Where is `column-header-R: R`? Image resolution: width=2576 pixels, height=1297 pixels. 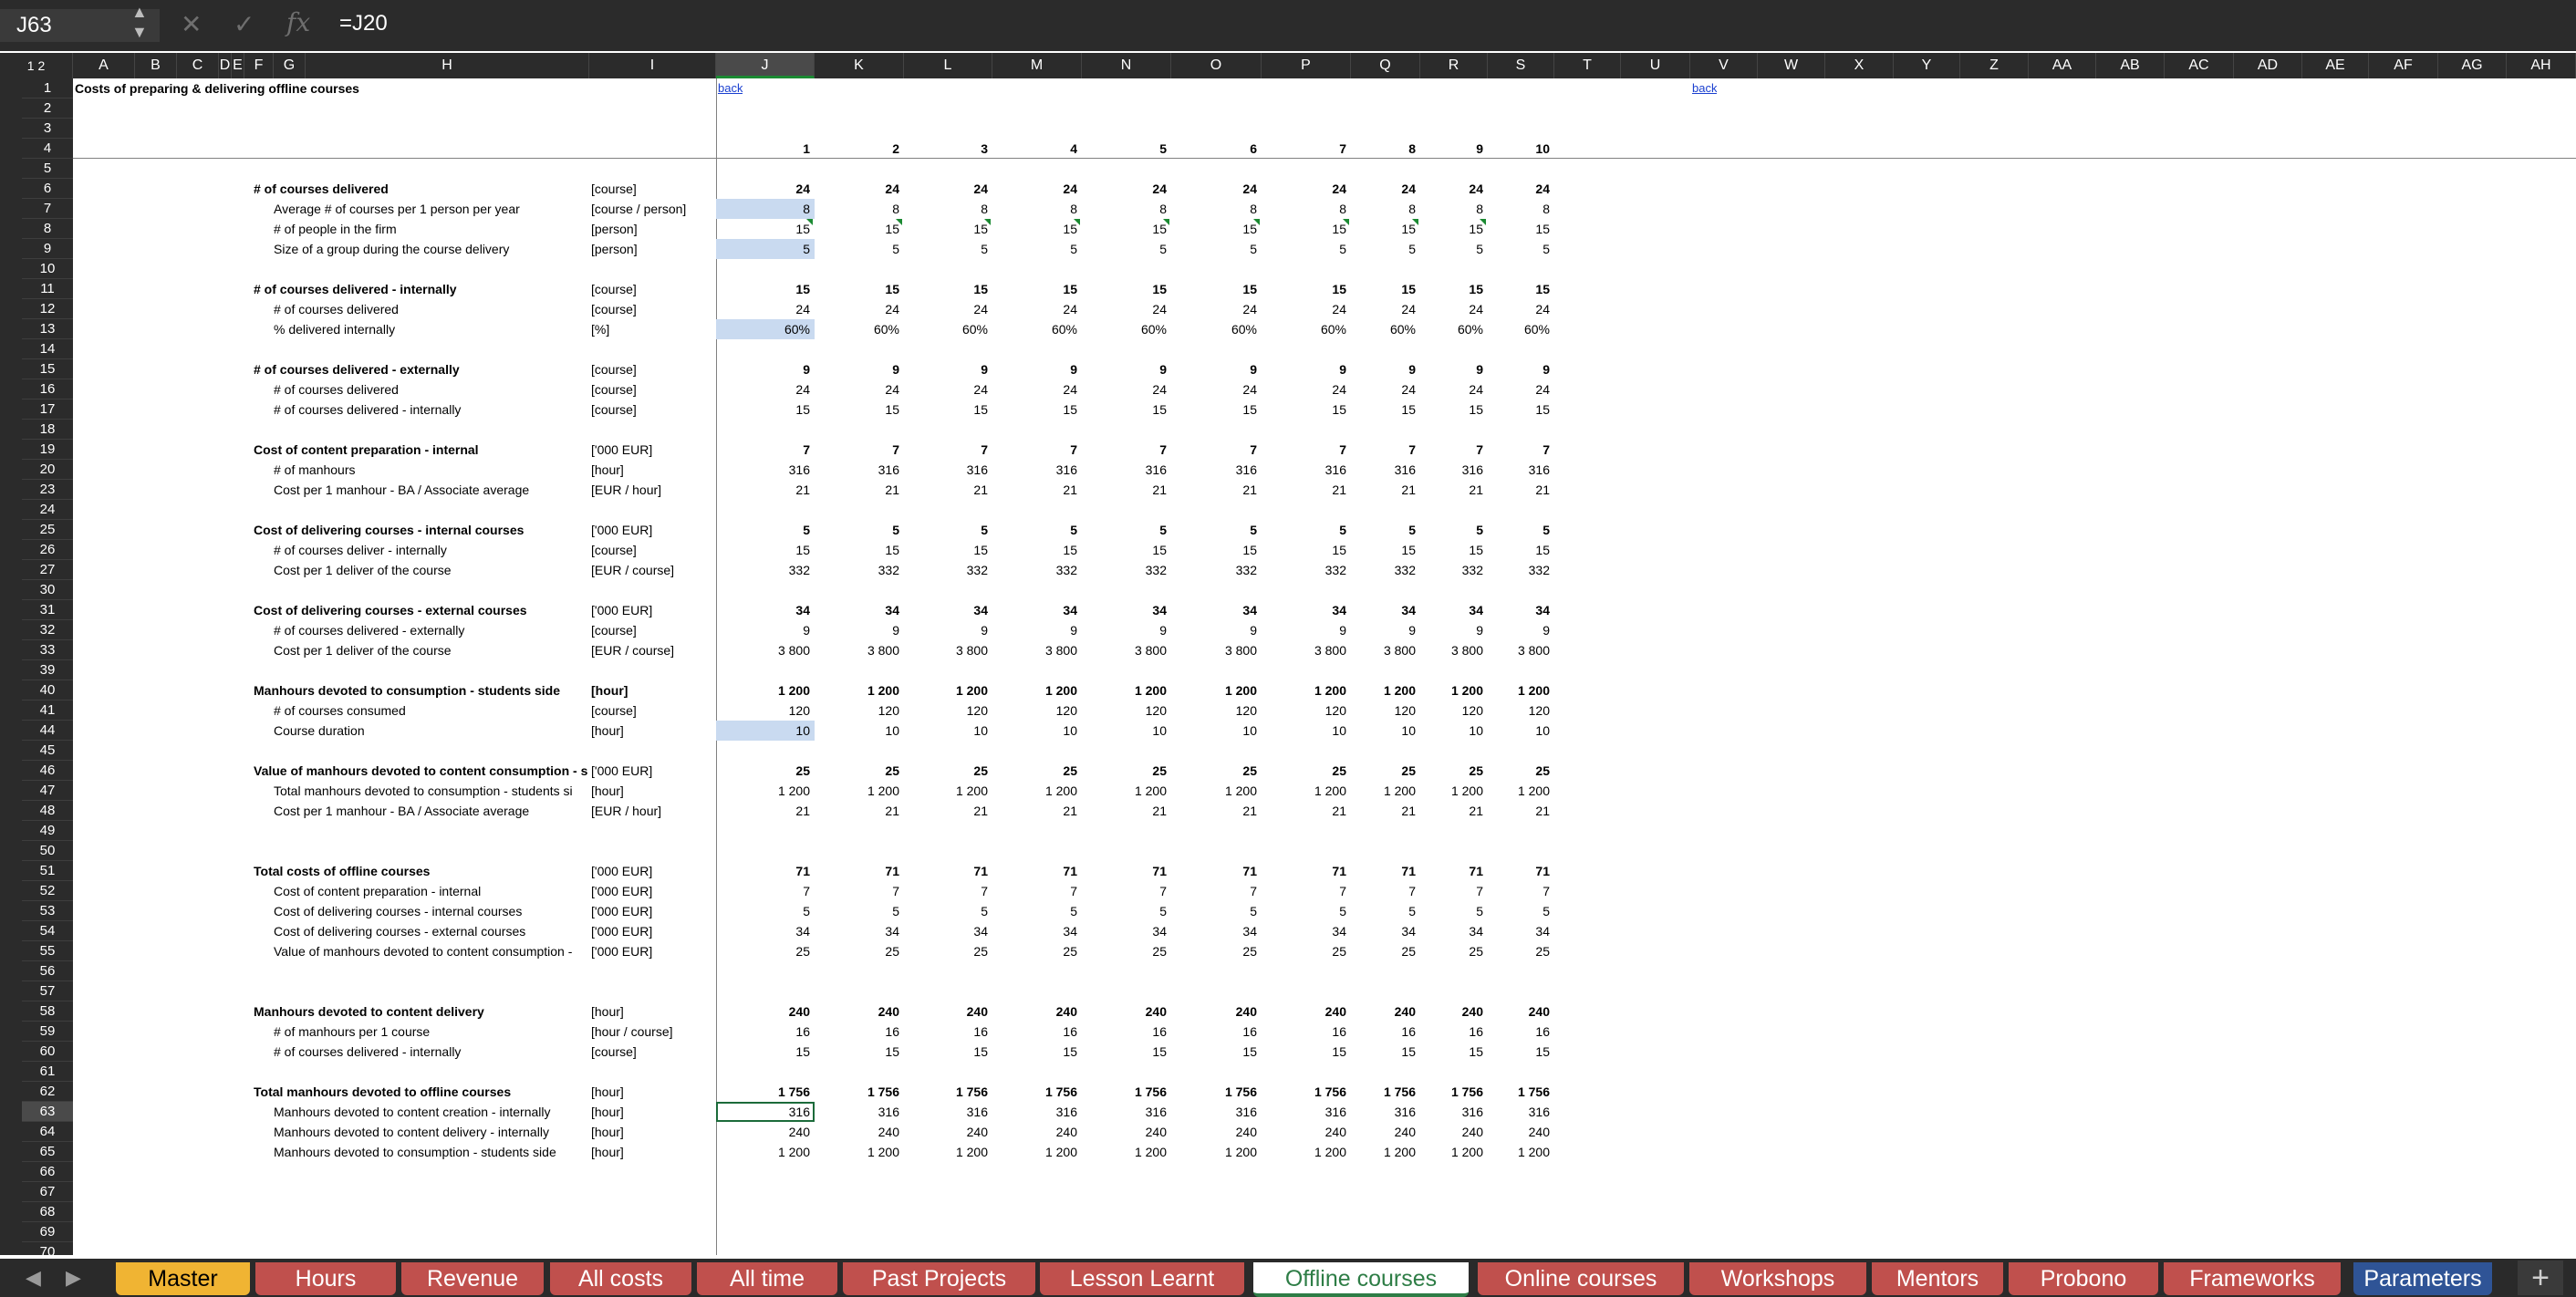 column-header-R: R is located at coordinates (1454, 65).